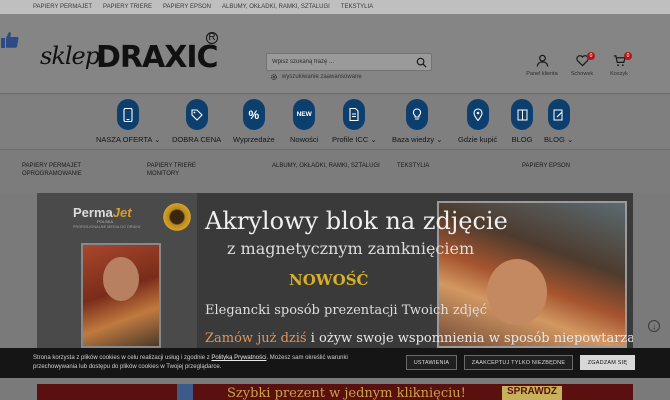  I want to click on privacy-policy-link: Polityką Prywatności, so click(238, 358).